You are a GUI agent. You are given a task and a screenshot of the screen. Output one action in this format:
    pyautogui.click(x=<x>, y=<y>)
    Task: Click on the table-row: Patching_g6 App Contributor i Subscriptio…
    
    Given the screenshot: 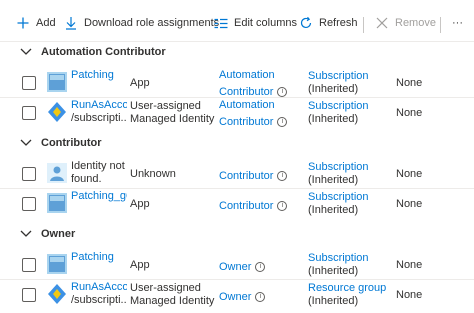 What is the action you would take?
    pyautogui.click(x=237, y=204)
    